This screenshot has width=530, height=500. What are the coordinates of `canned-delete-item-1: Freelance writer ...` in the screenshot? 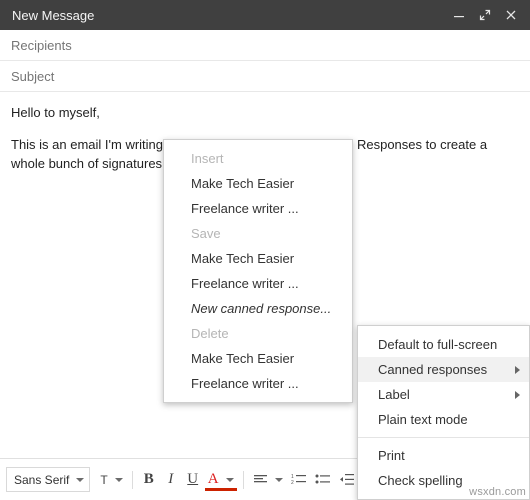 It's located at (258, 383).